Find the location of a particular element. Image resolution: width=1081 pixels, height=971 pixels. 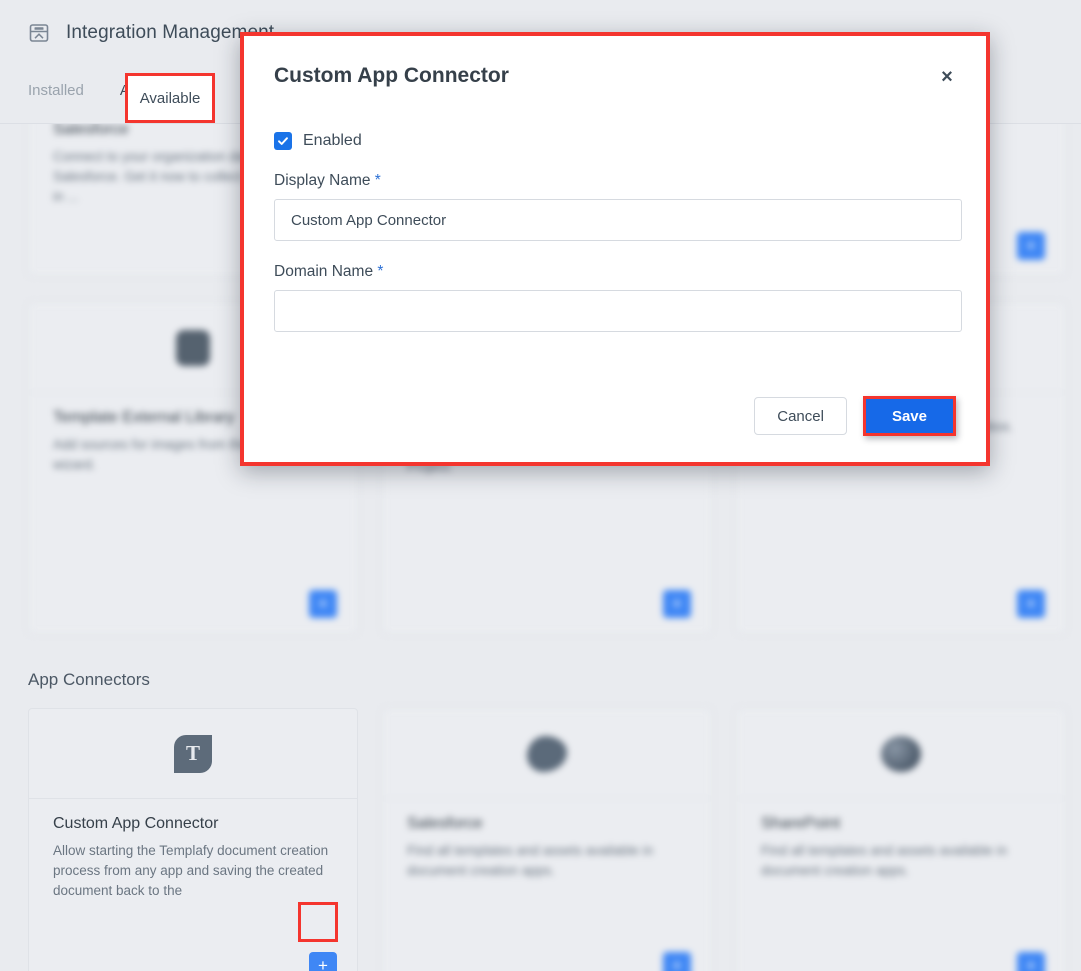

dialog-title: Custom App Connector is located at coordinates (391, 75).